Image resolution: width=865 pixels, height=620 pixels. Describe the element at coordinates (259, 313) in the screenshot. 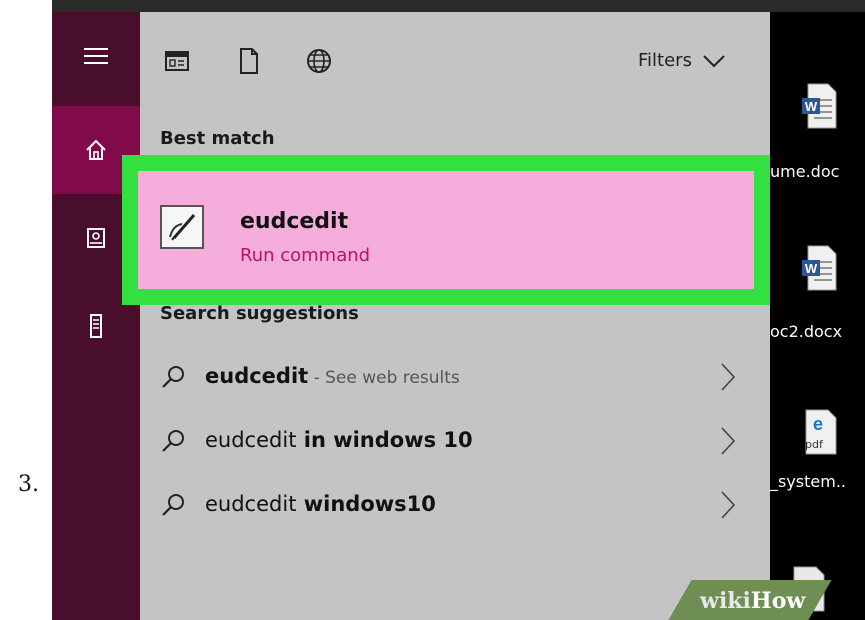

I see `search-suggestions-heading: Search suggestions` at that location.